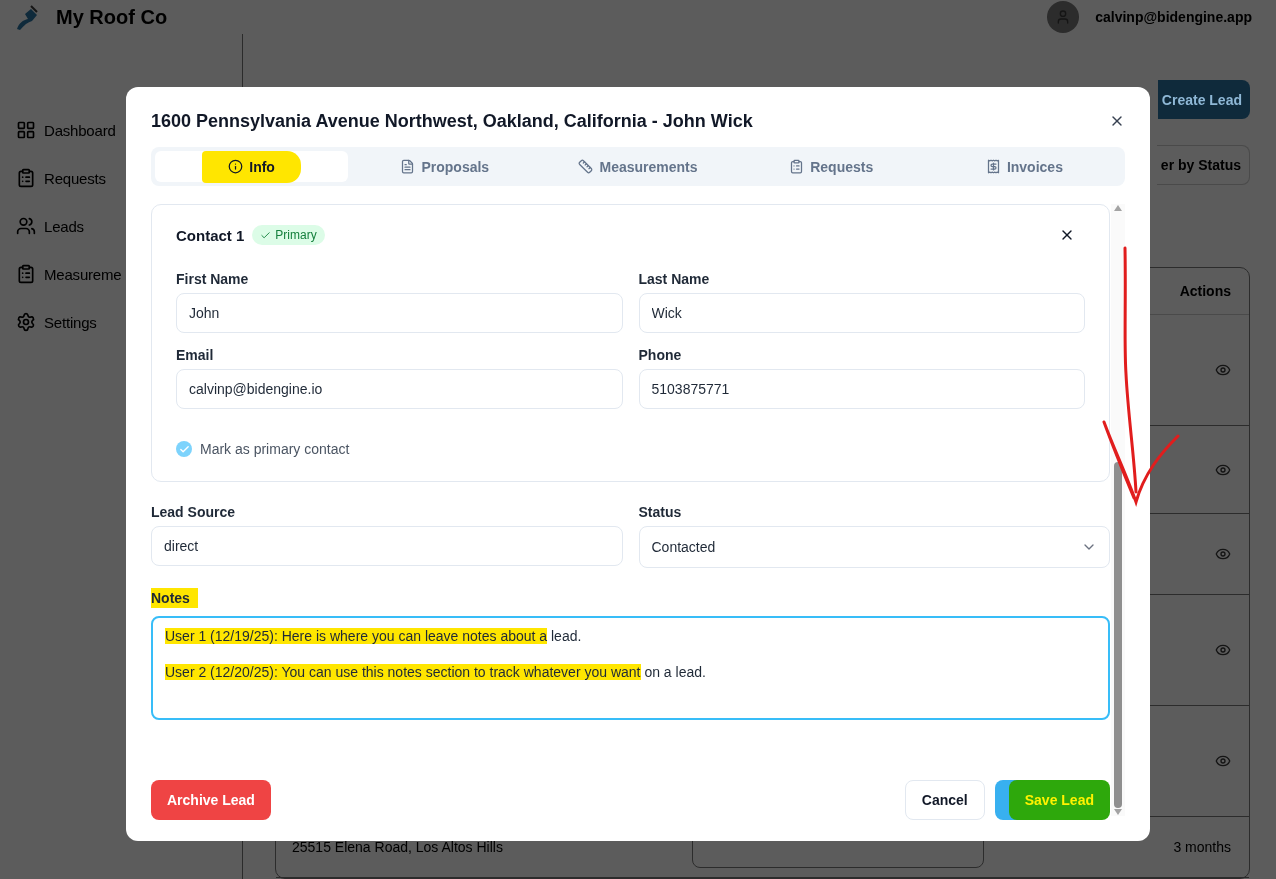 The height and width of the screenshot is (879, 1276). Describe the element at coordinates (195, 355) in the screenshot. I see `field-label: Email` at that location.